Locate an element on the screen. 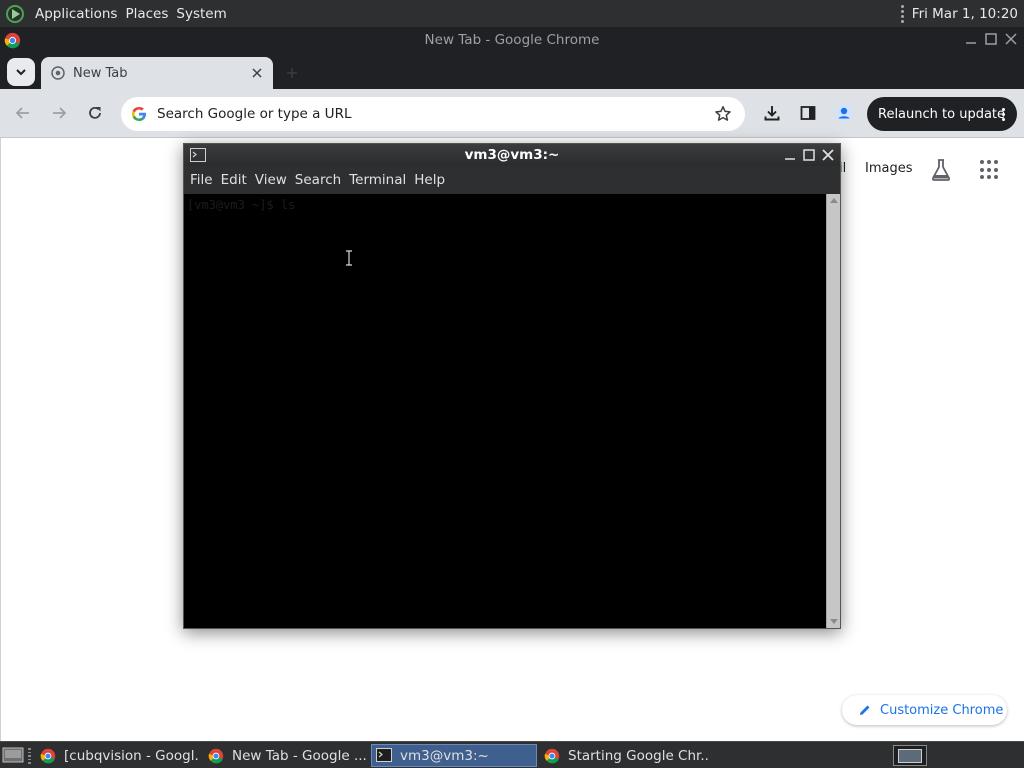 This screenshot has width=1024, height=768. terminal-menu-help: Help is located at coordinates (432, 180).